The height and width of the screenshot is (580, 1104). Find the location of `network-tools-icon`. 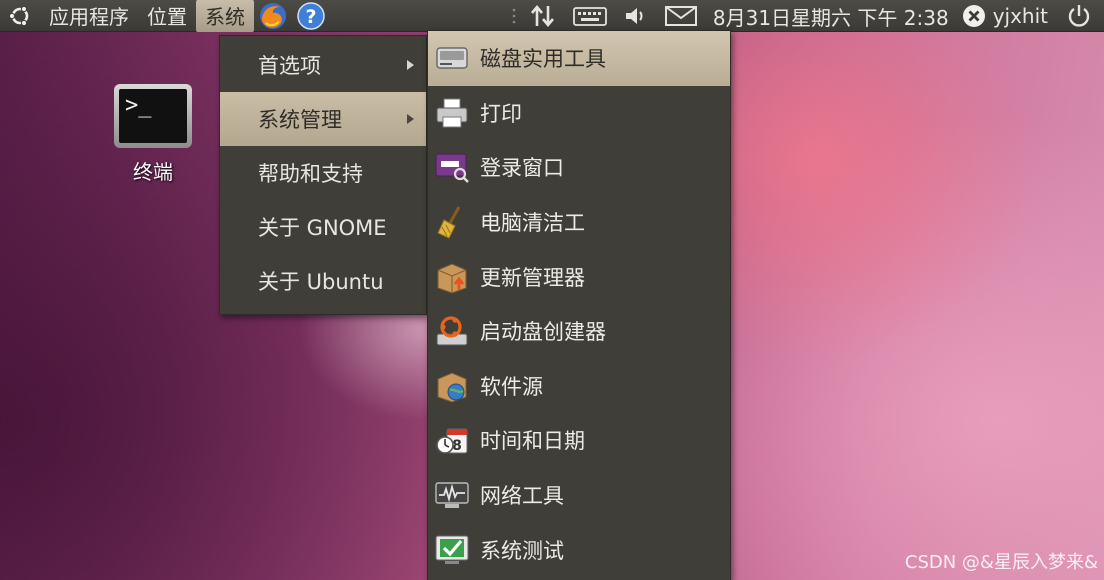

network-tools-icon is located at coordinates (452, 495).